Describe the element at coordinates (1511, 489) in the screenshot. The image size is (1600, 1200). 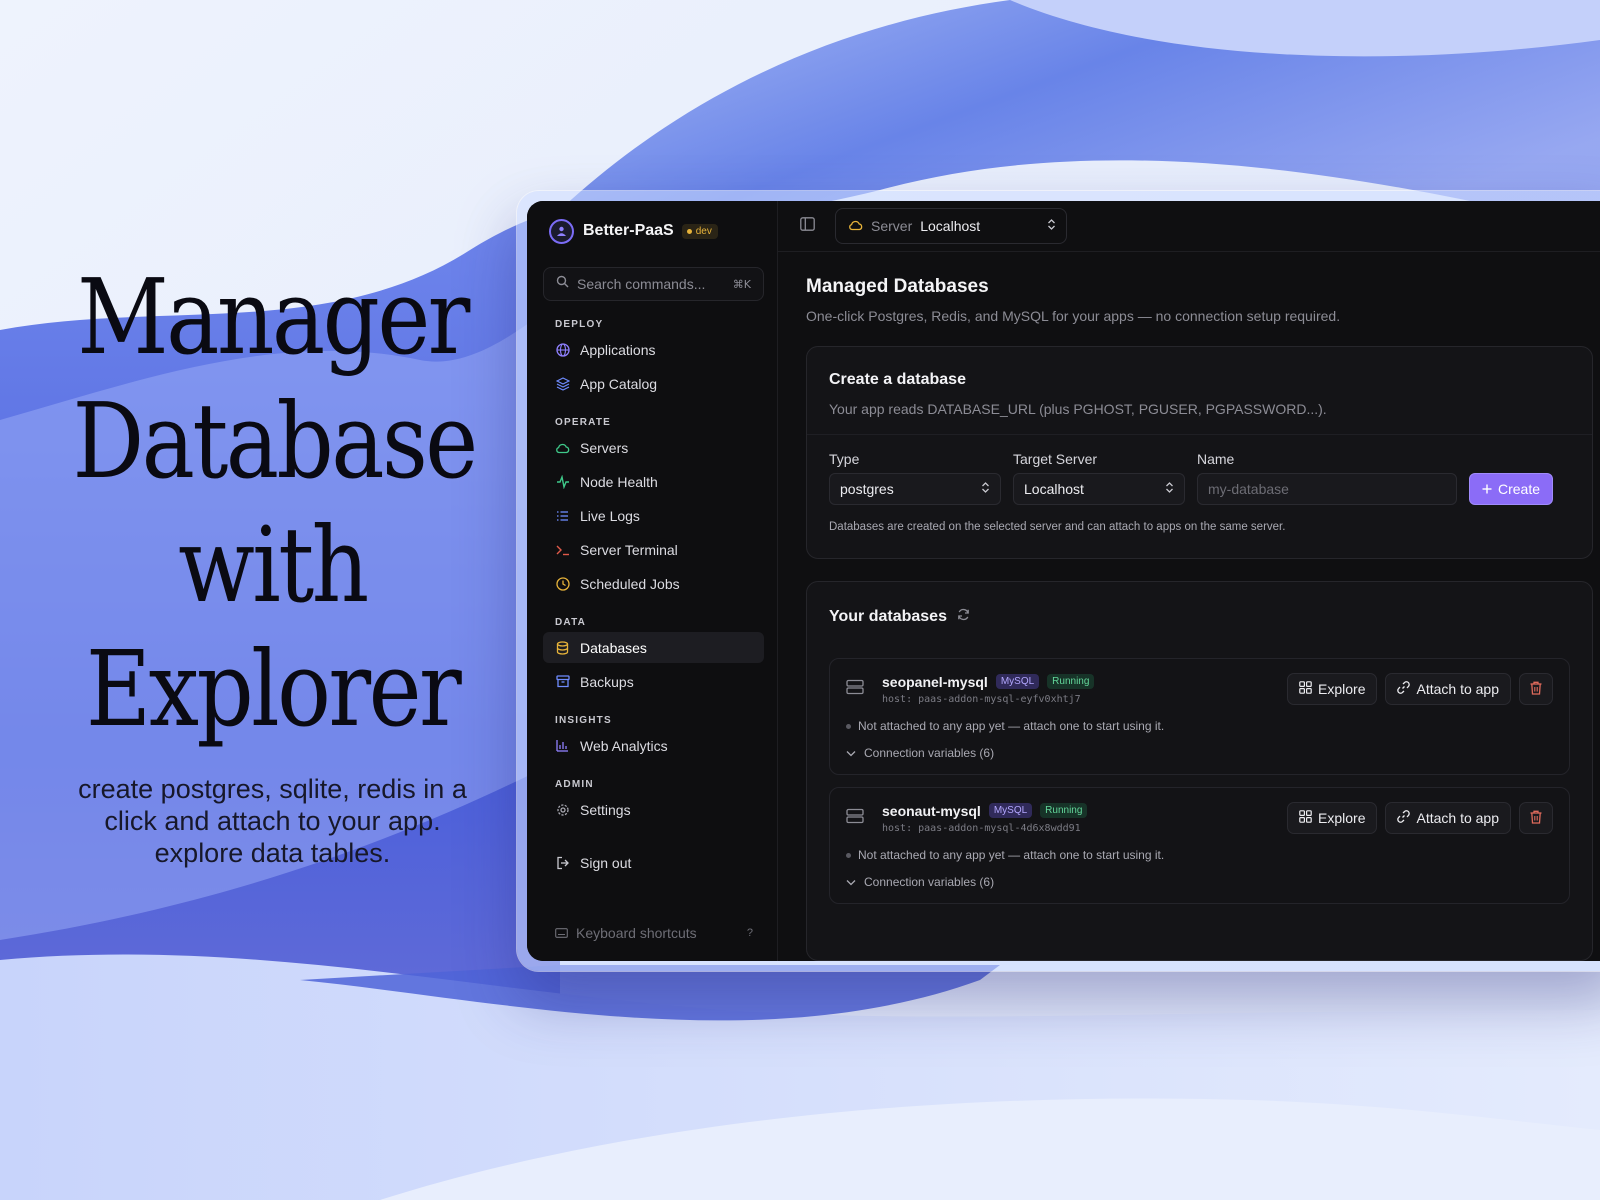
I see `create-button: Create` at that location.